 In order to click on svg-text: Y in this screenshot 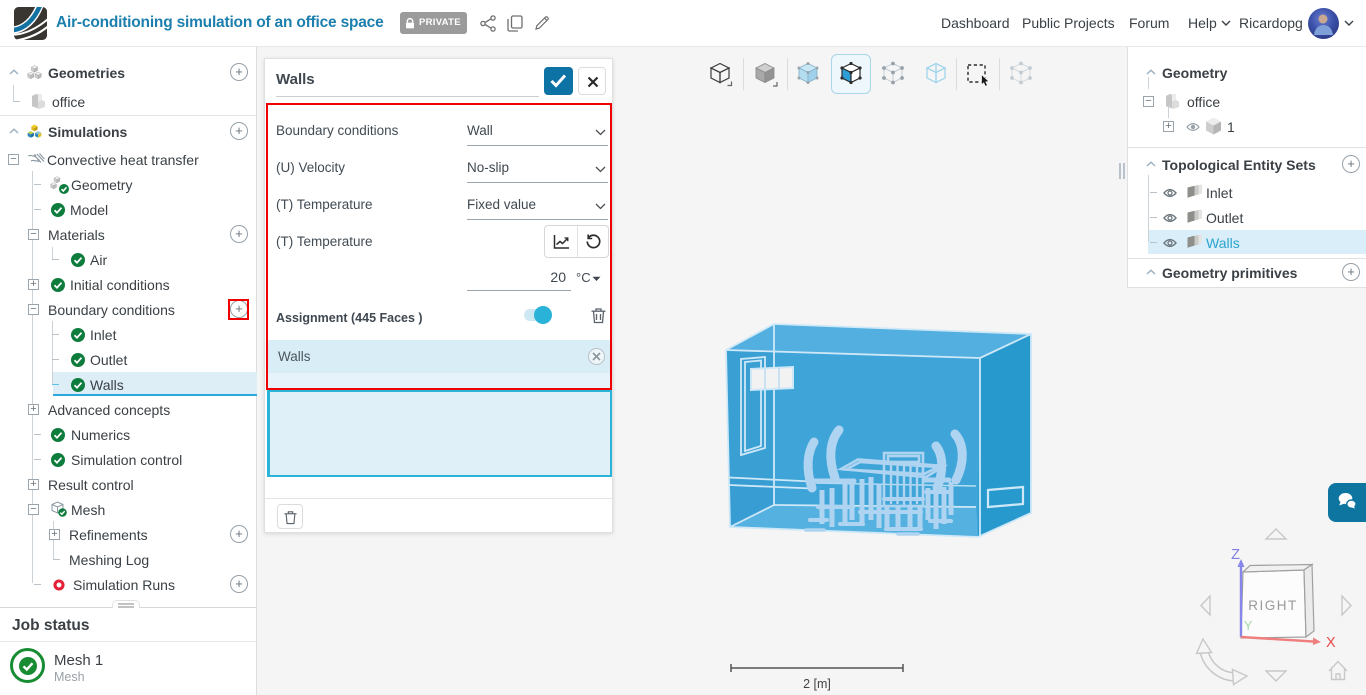, I will do `click(1248, 626)`.